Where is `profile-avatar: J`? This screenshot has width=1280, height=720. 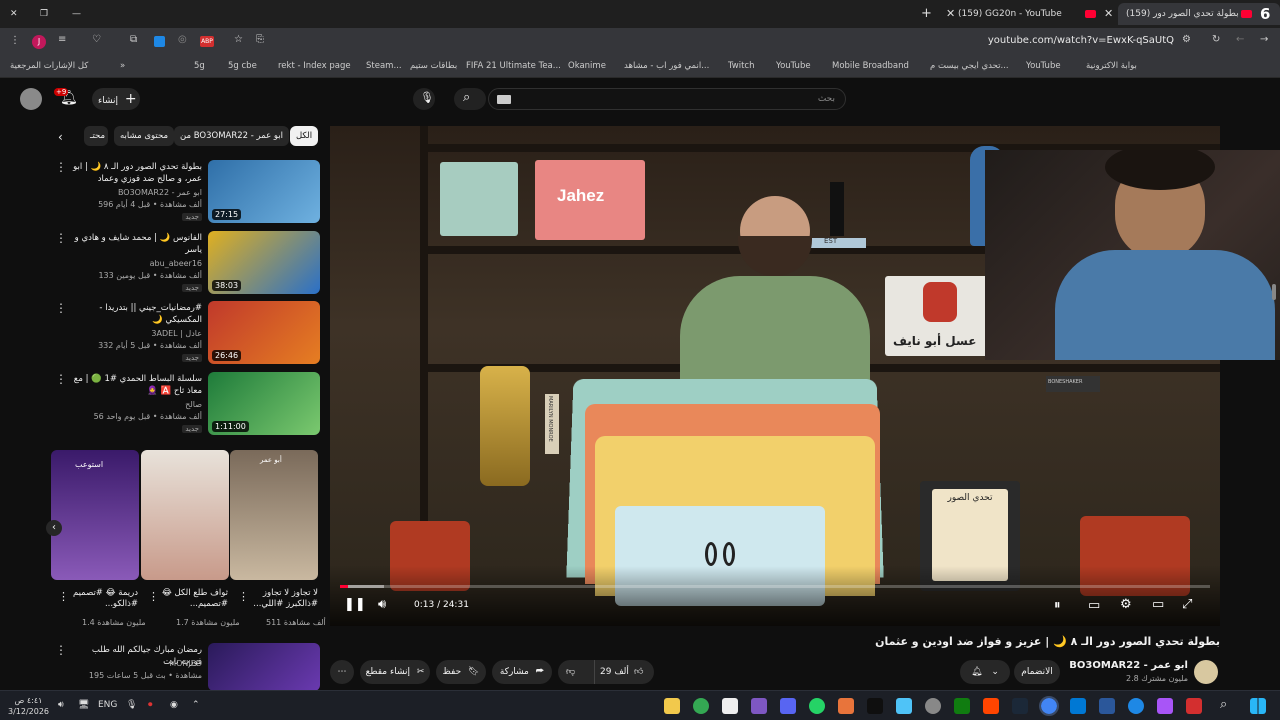
profile-avatar: J is located at coordinates (39, 42).